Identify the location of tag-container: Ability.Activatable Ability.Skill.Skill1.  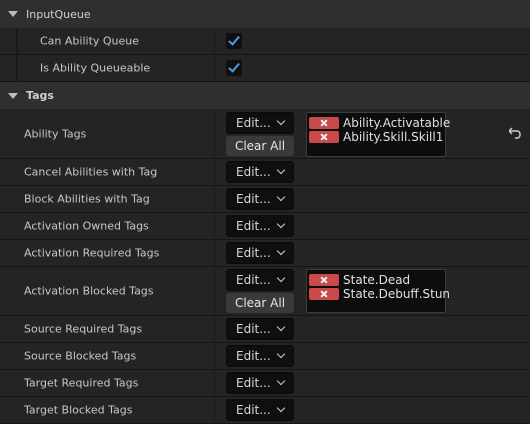
(378, 134).